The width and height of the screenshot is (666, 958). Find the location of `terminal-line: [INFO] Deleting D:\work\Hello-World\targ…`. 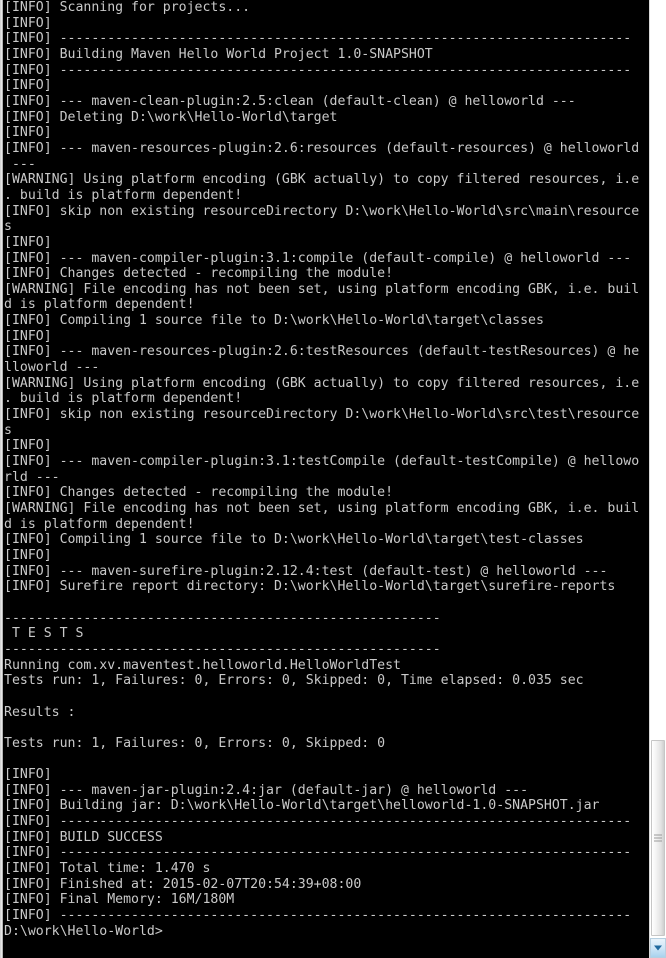

terminal-line: [INFO] Deleting D:\work\Hello-World\targ… is located at coordinates (171, 117).